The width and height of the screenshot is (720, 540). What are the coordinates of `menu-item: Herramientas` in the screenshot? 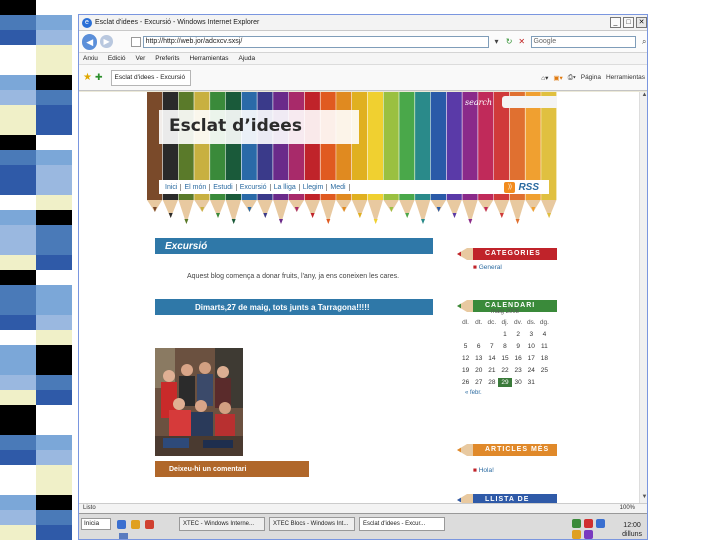 It's located at (209, 58).